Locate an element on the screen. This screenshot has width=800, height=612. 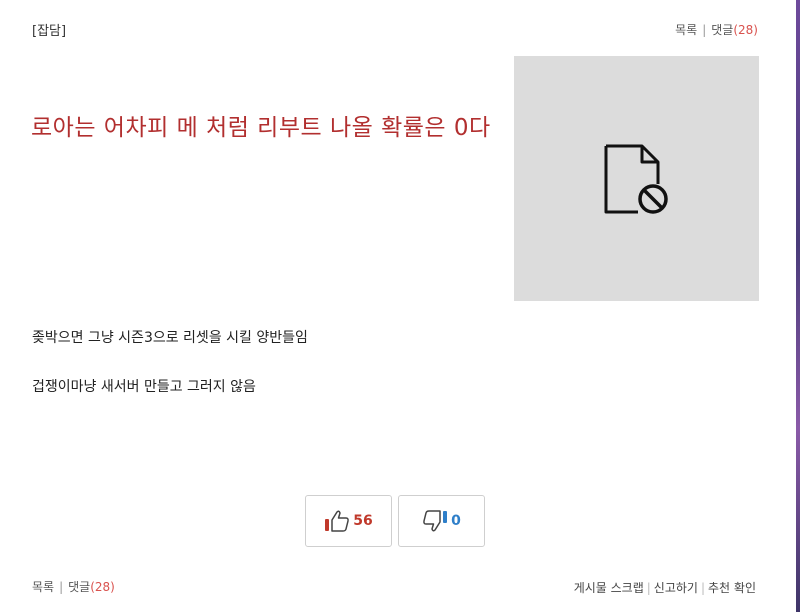
post-body-line: 좆박으면 그냥 시즌3으로 리셋을 시킬 양반들임 is located at coordinates (170, 338).